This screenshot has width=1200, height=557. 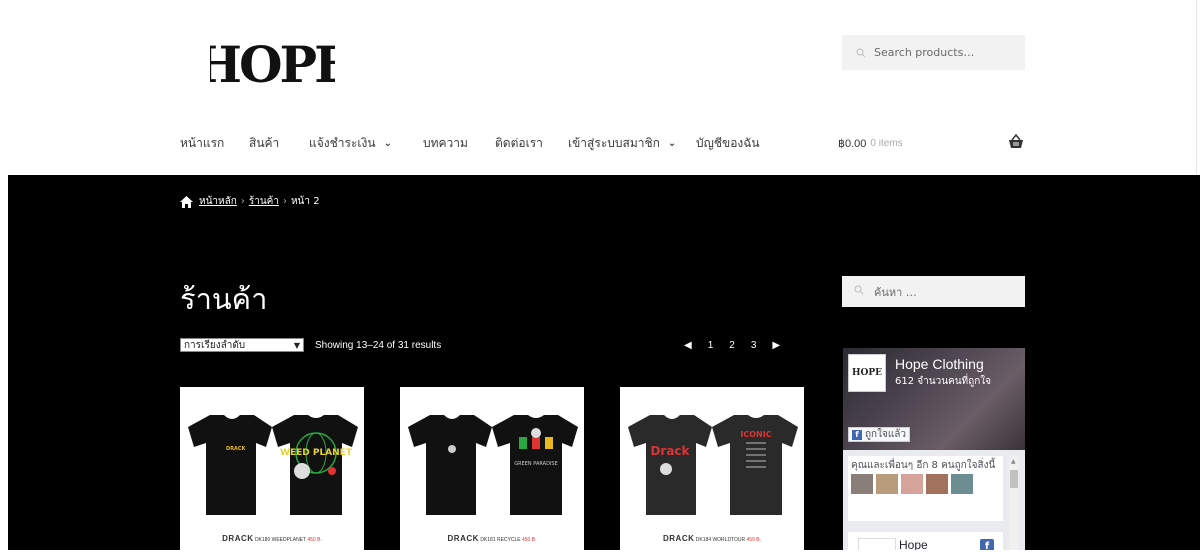 I want to click on breadcrumb-current: หน้า 2, so click(x=305, y=201).